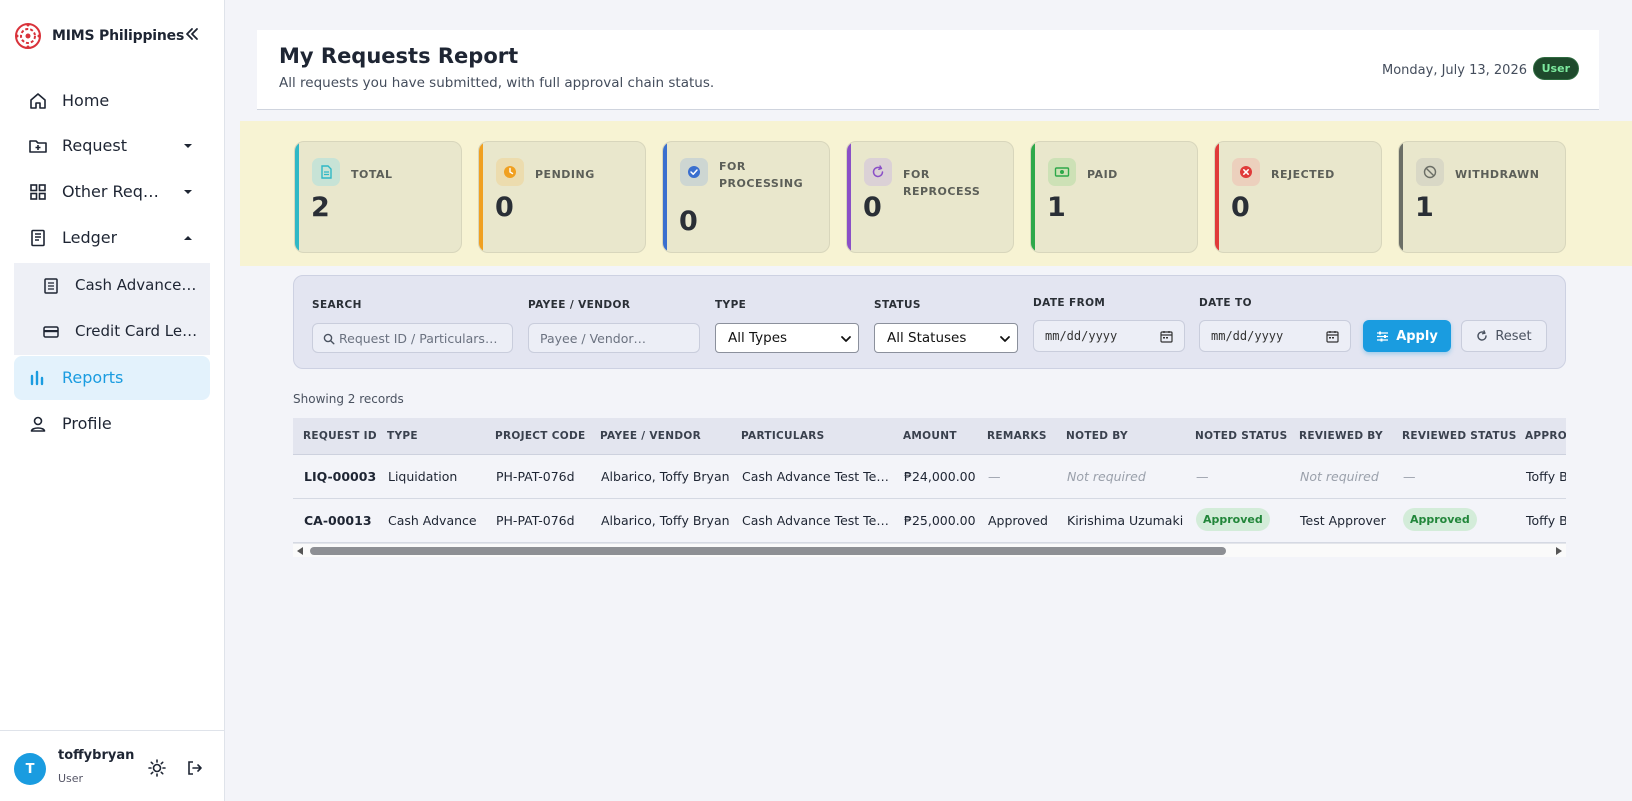 Image resolution: width=1632 pixels, height=801 pixels. Describe the element at coordinates (1341, 436) in the screenshot. I see `column-header: REVIEWED BY` at that location.